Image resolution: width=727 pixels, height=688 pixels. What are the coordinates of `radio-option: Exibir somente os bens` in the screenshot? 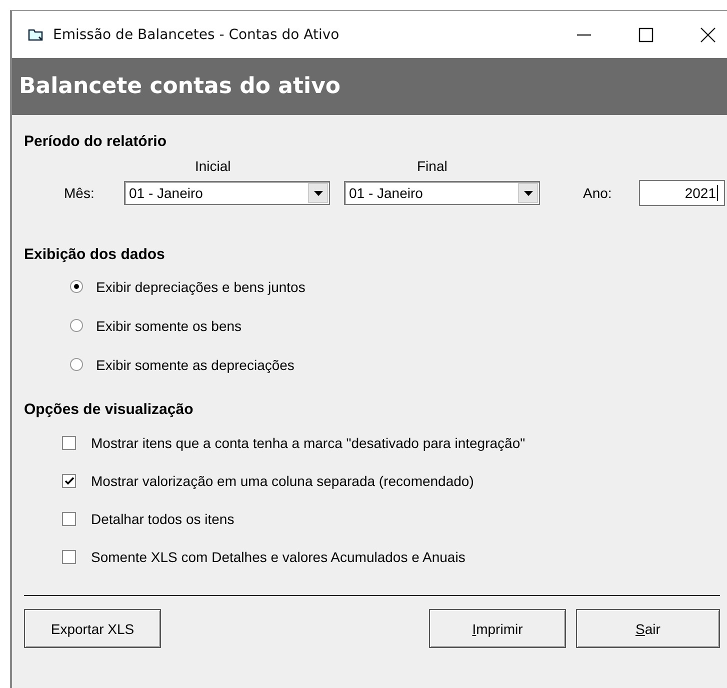 It's located at (398, 325).